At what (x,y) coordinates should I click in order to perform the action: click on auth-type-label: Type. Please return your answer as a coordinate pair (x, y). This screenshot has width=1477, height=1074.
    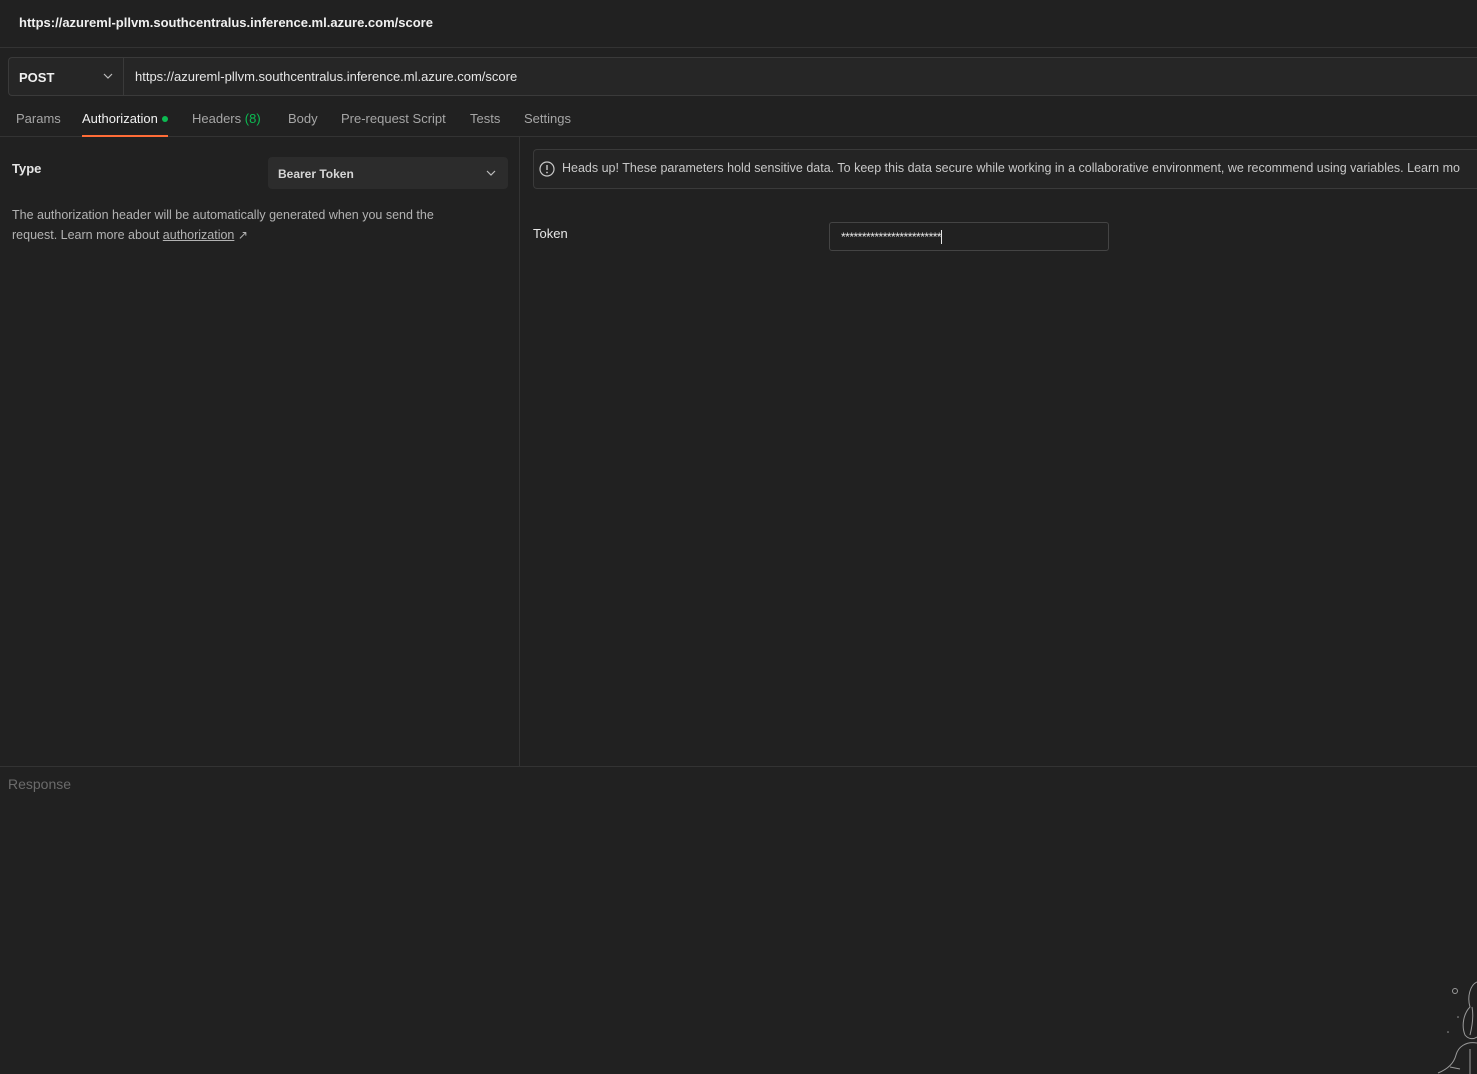
    Looking at the image, I should click on (27, 168).